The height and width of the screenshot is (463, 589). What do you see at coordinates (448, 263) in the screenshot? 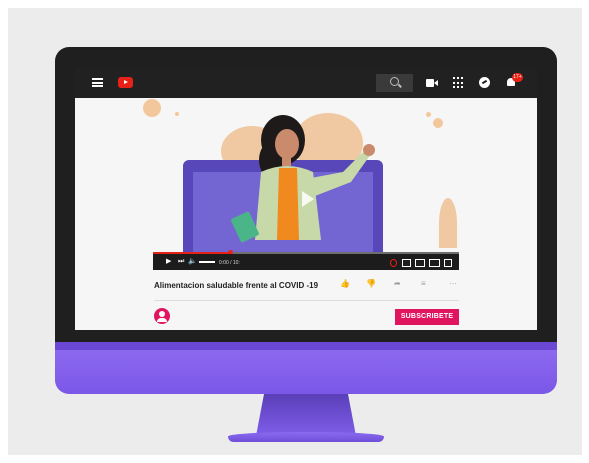
I see `fullscreen-icon` at bounding box center [448, 263].